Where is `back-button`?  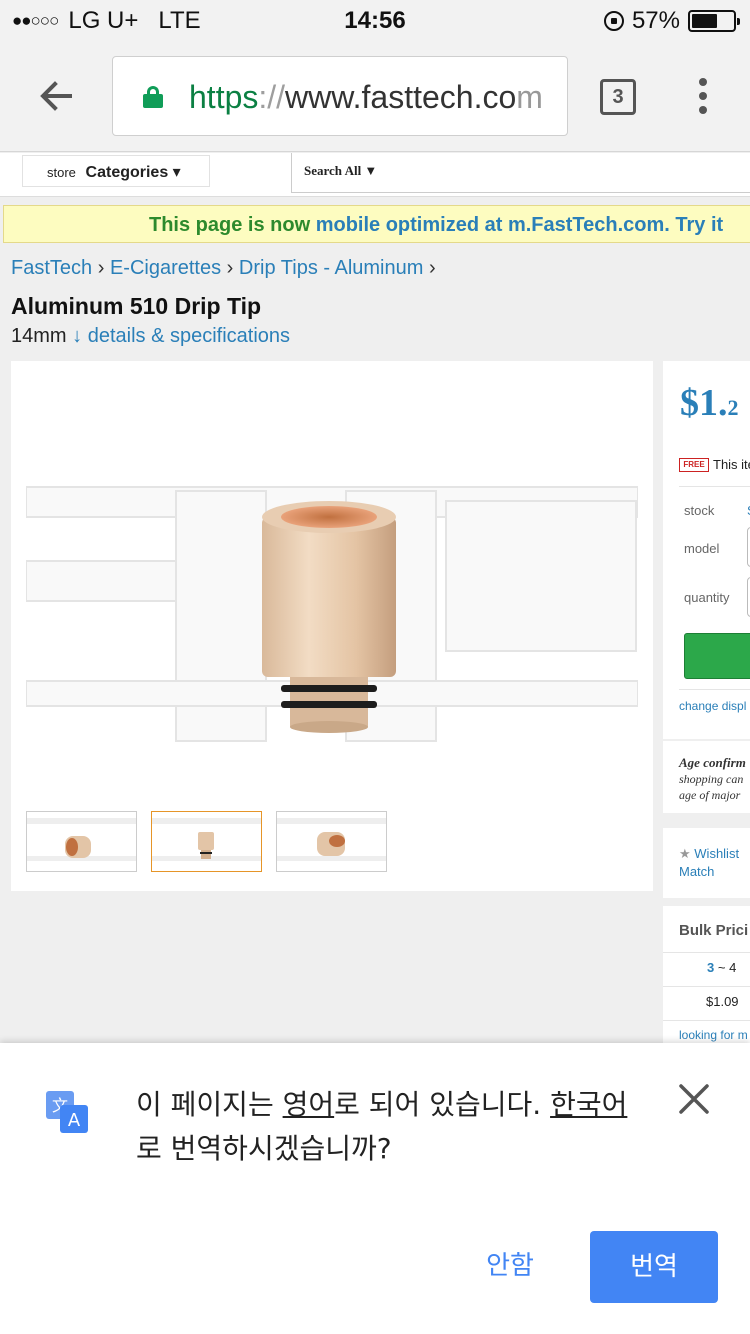
back-button is located at coordinates (56, 96).